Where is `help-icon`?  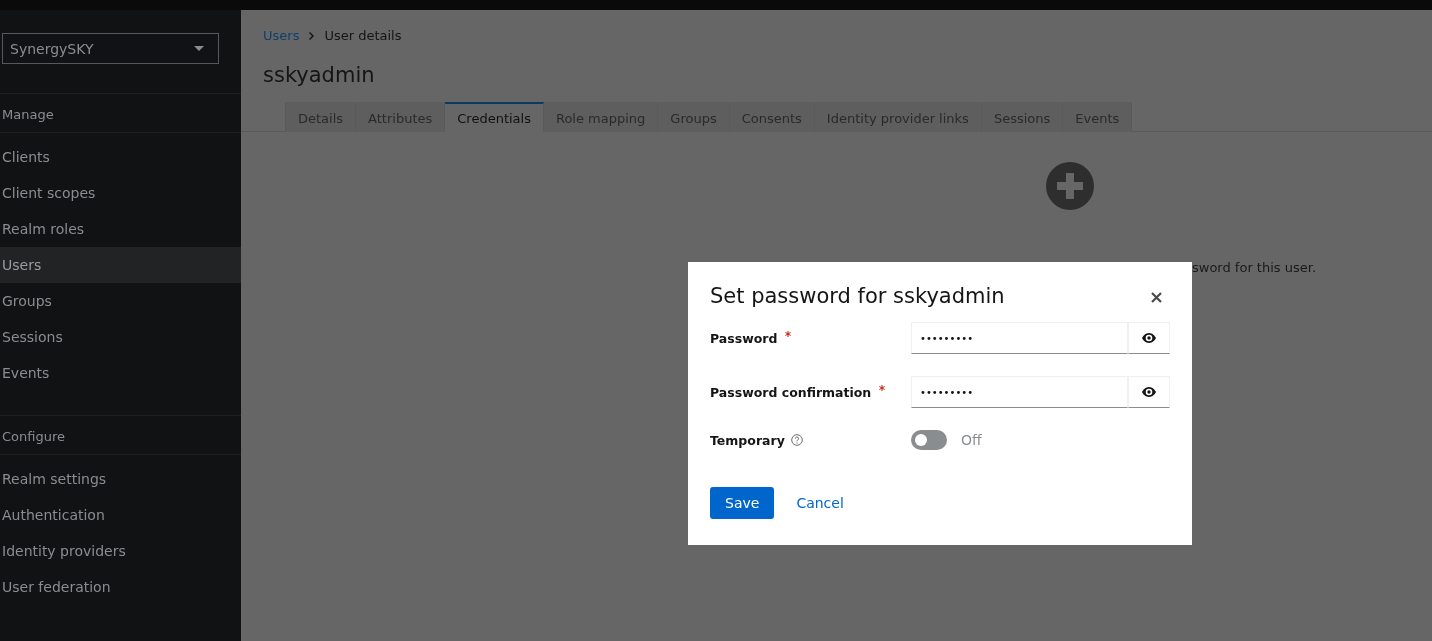
help-icon is located at coordinates (796, 440).